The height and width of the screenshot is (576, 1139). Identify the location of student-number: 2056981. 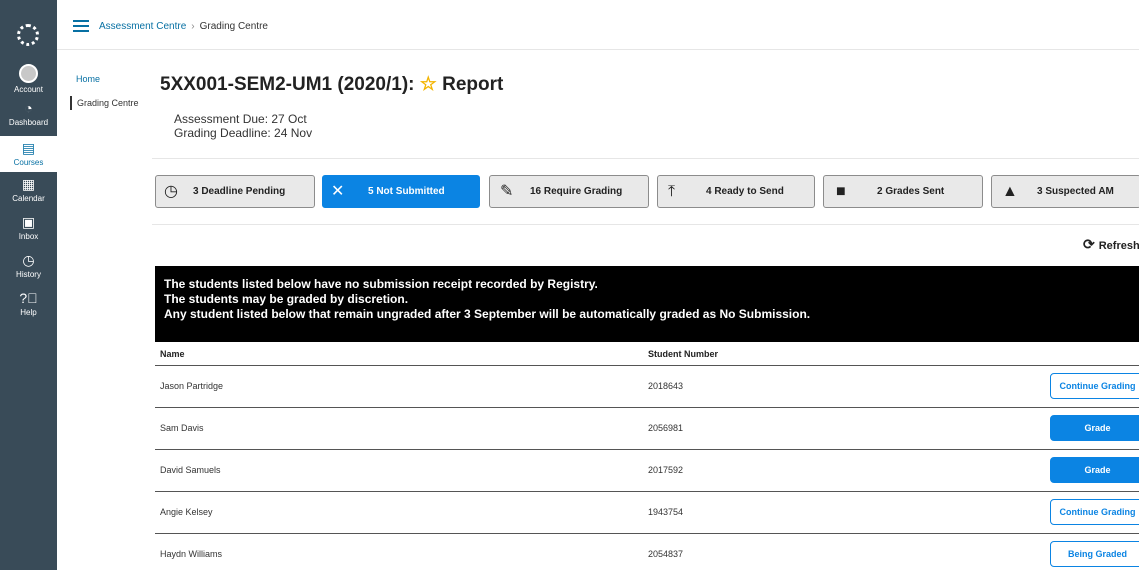
(666, 428).